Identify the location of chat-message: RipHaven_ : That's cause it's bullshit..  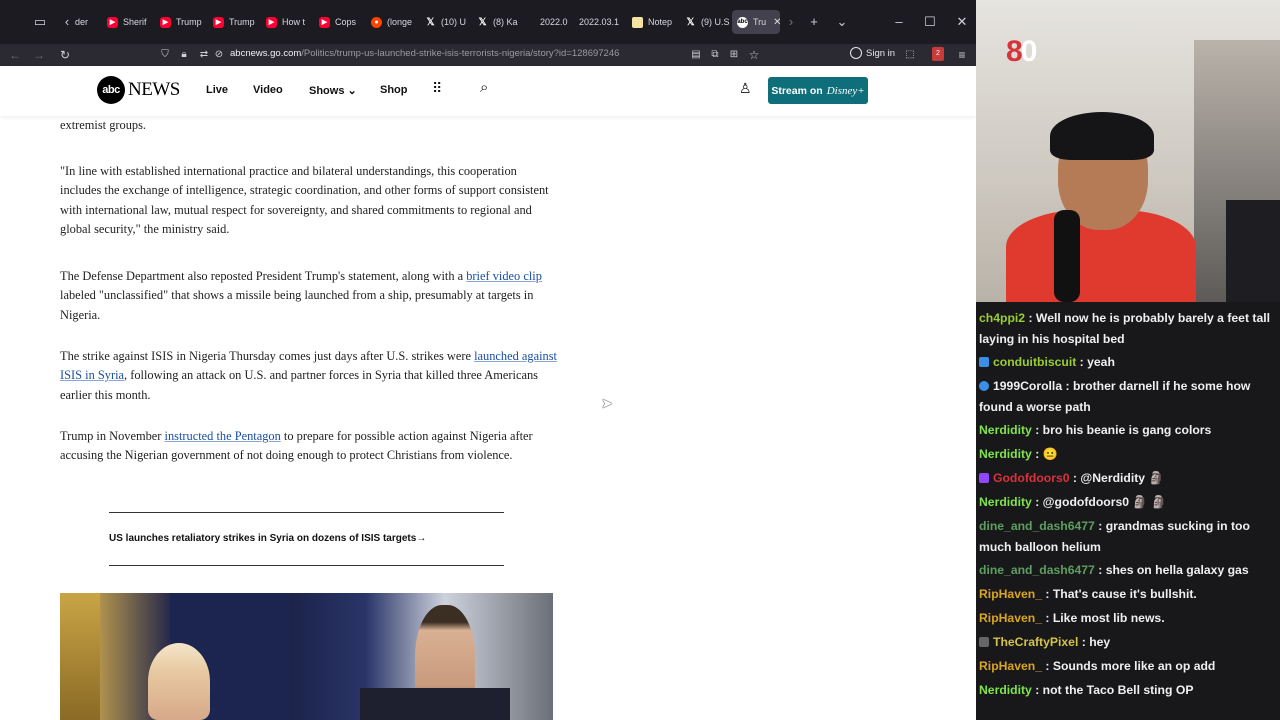
(1088, 594).